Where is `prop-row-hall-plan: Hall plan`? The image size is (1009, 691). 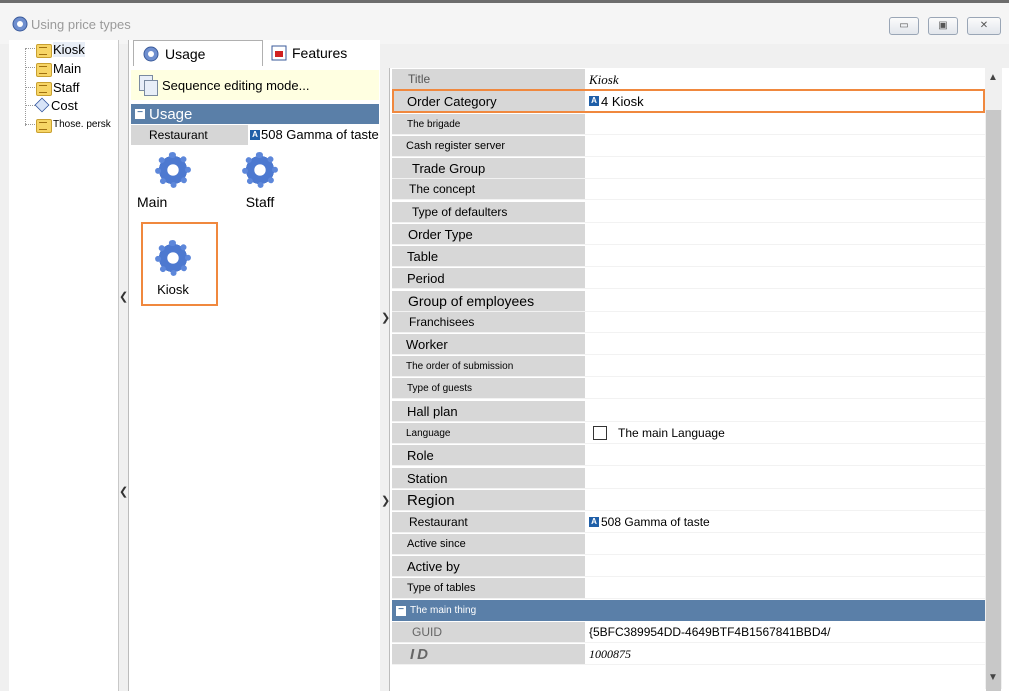 prop-row-hall-plan: Hall plan is located at coordinates (688, 411).